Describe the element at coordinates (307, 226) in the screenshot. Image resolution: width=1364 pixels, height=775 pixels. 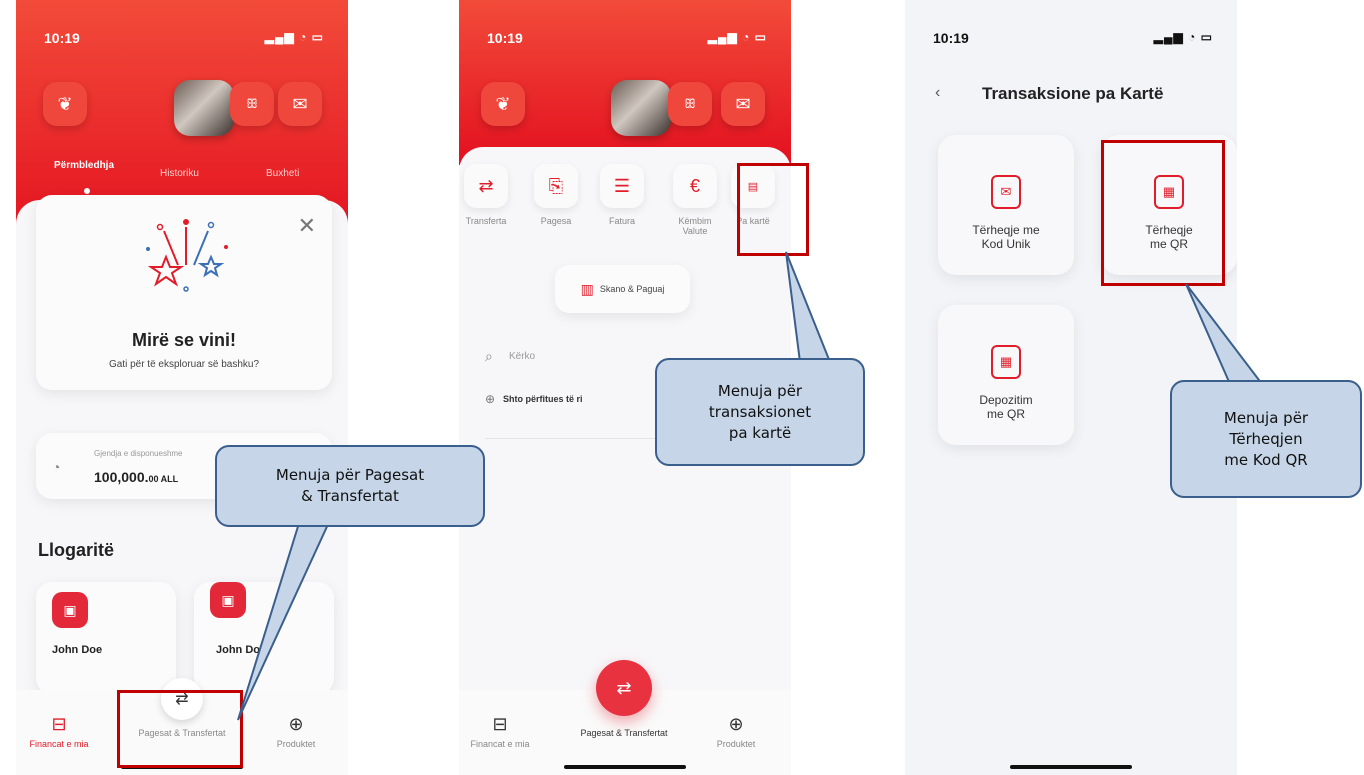
I see `close-icon: ✕` at that location.